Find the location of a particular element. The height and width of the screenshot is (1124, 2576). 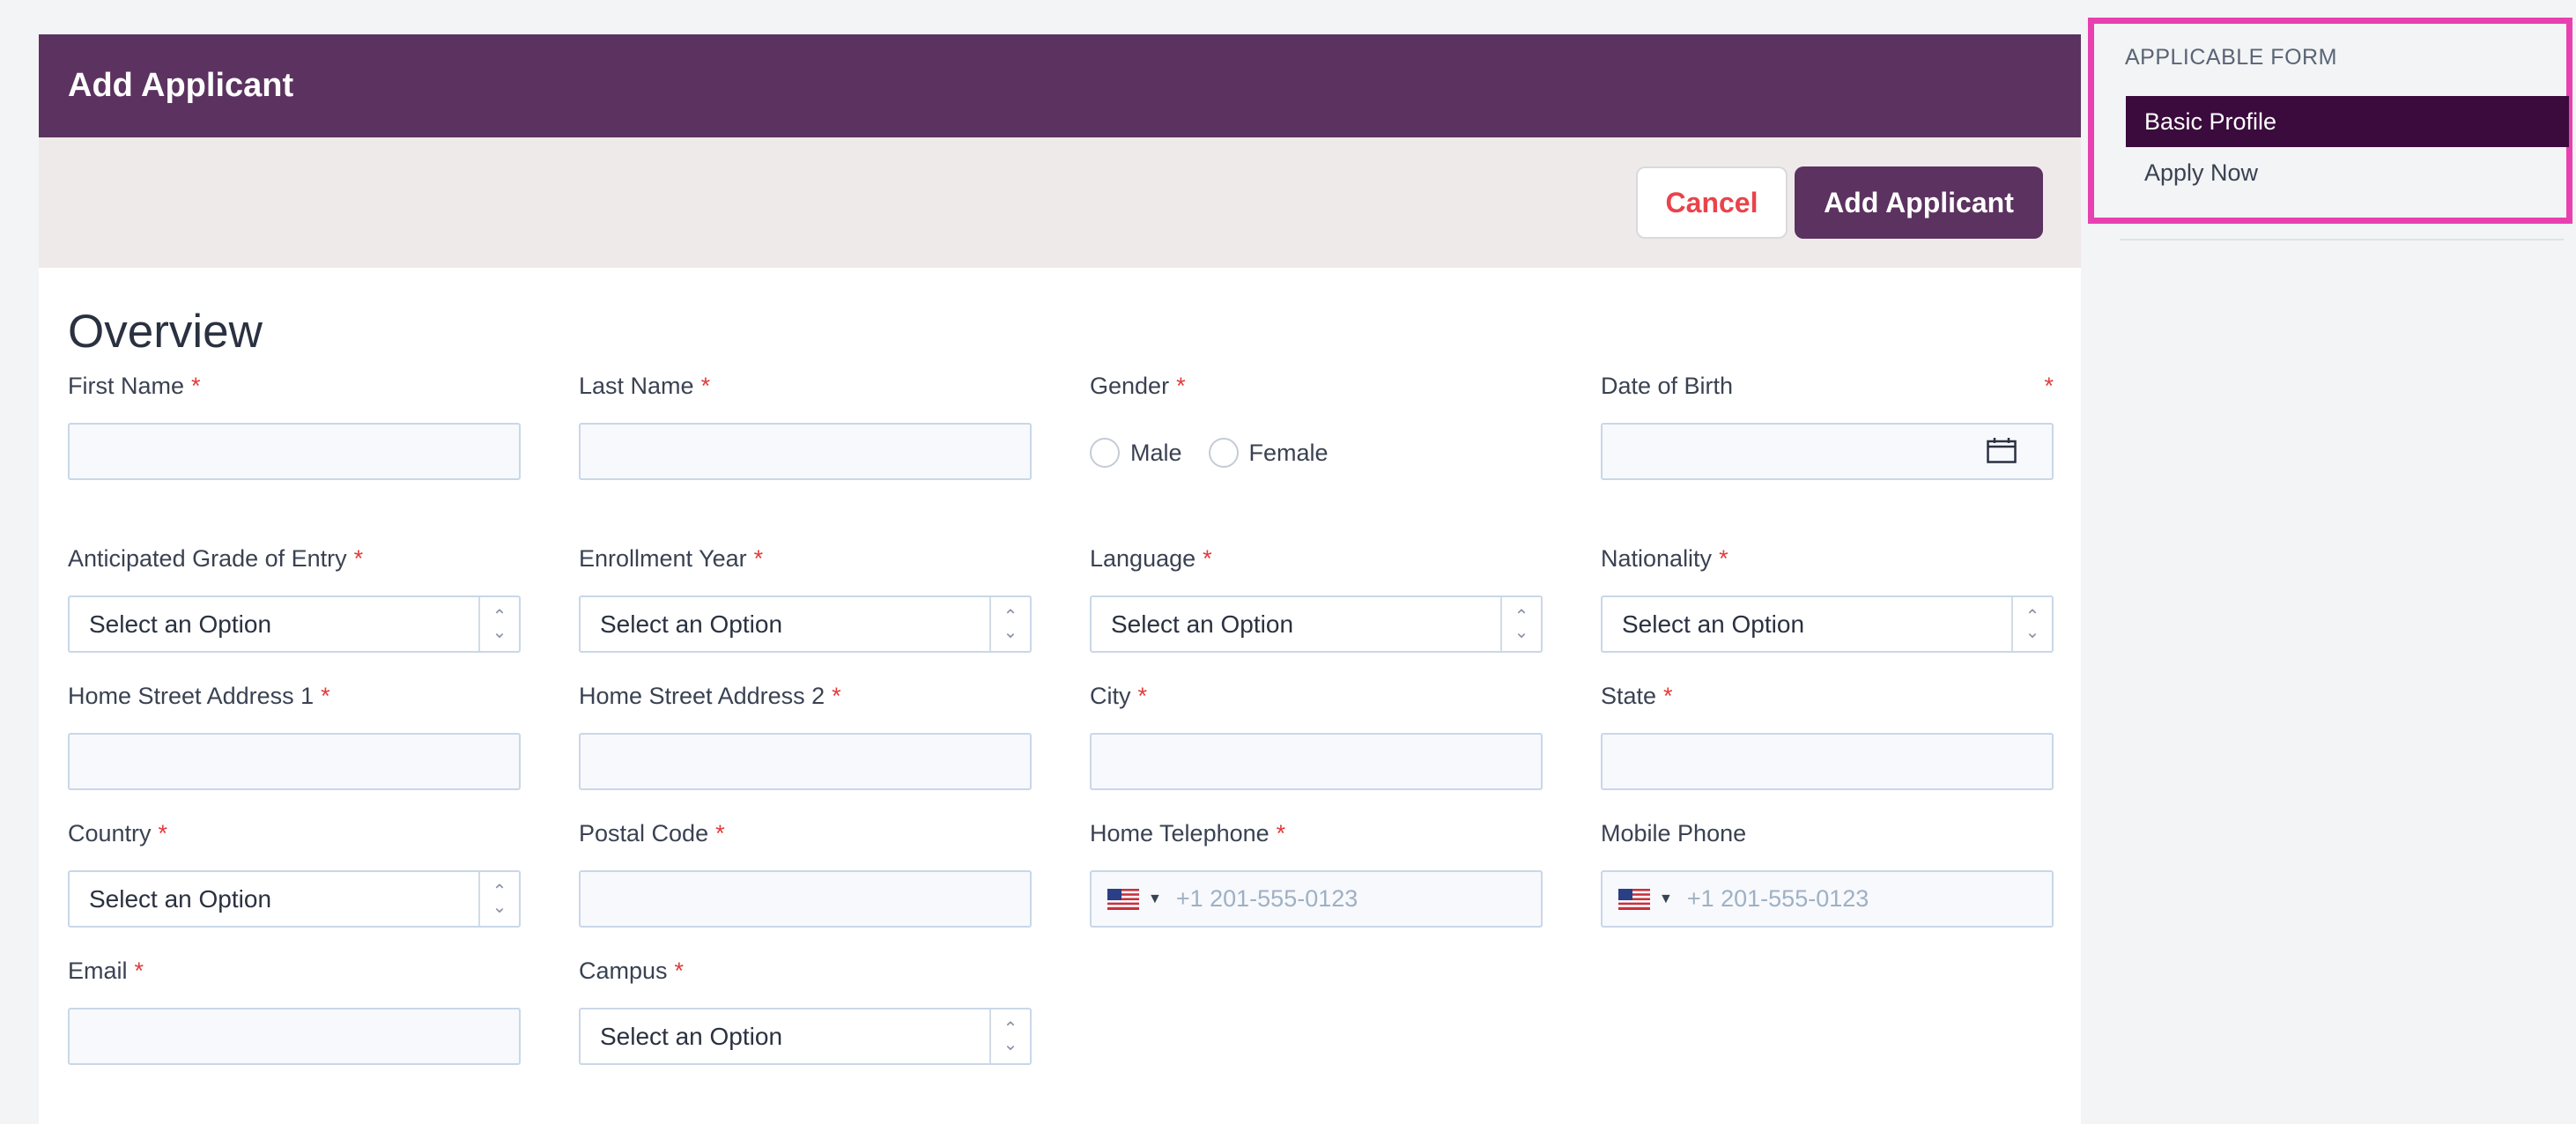

address2-input is located at coordinates (806, 762).